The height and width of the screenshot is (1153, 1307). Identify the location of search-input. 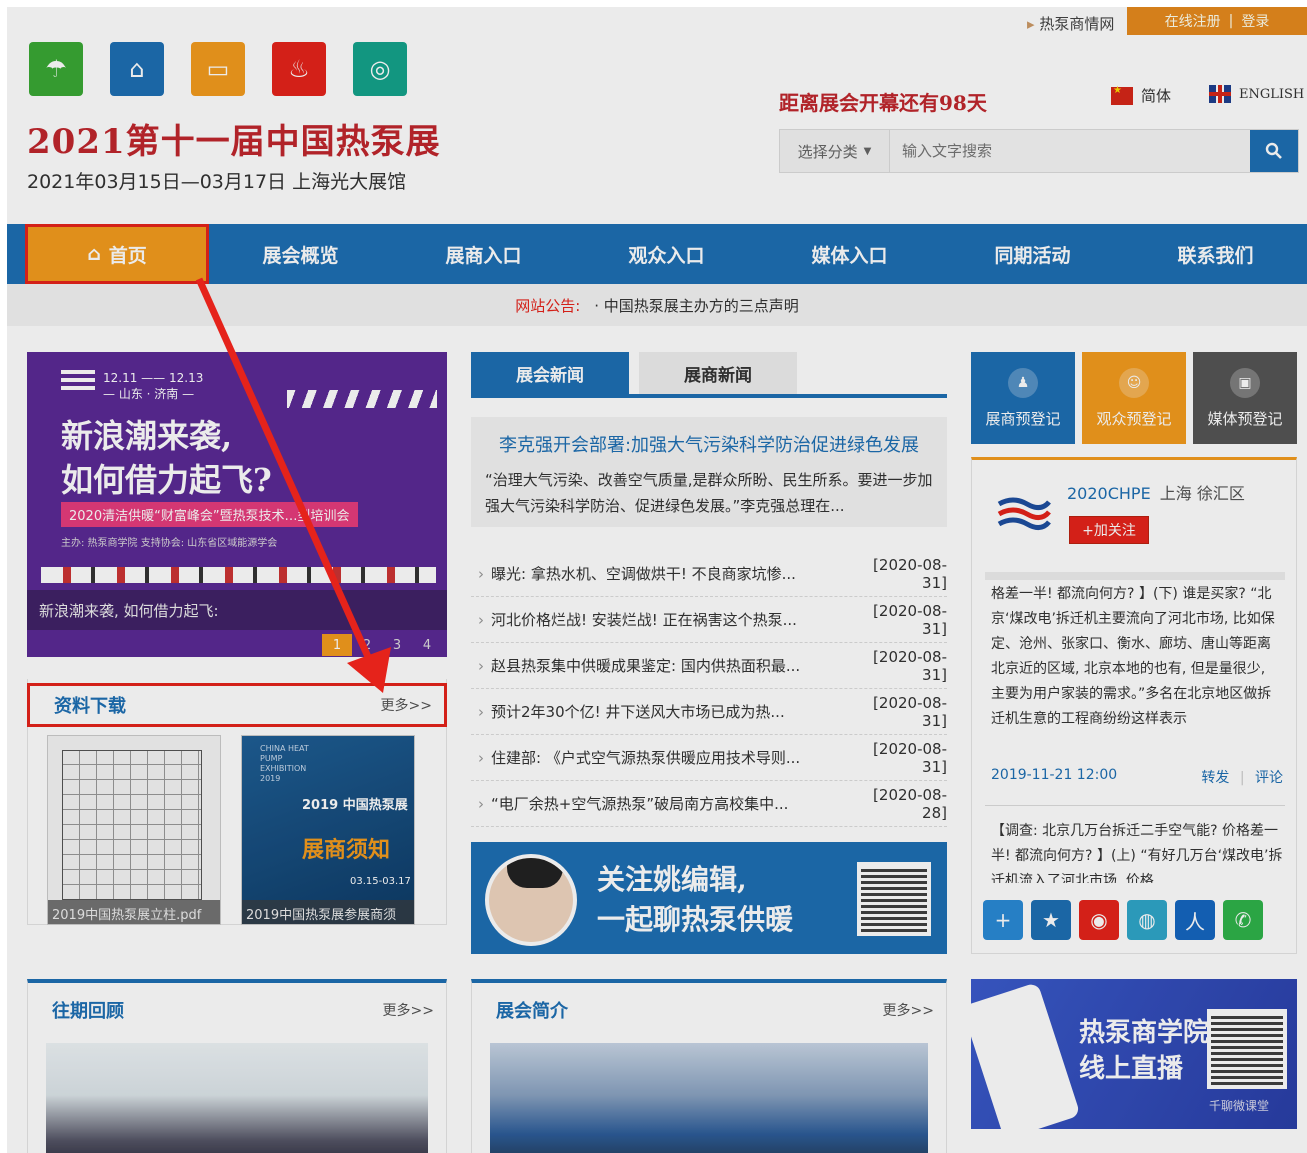
(1070, 151).